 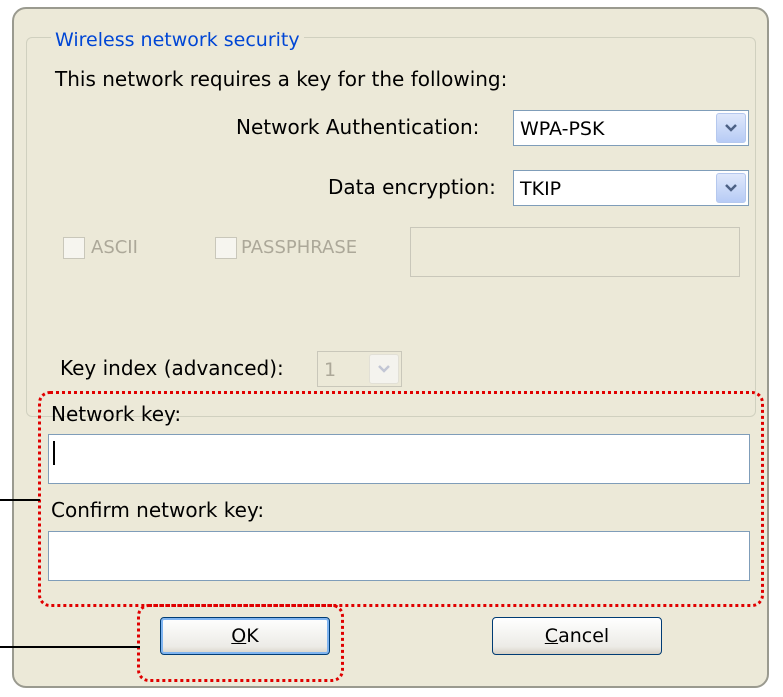 I want to click on data-encryption-label: Data encryption:, so click(x=412, y=187).